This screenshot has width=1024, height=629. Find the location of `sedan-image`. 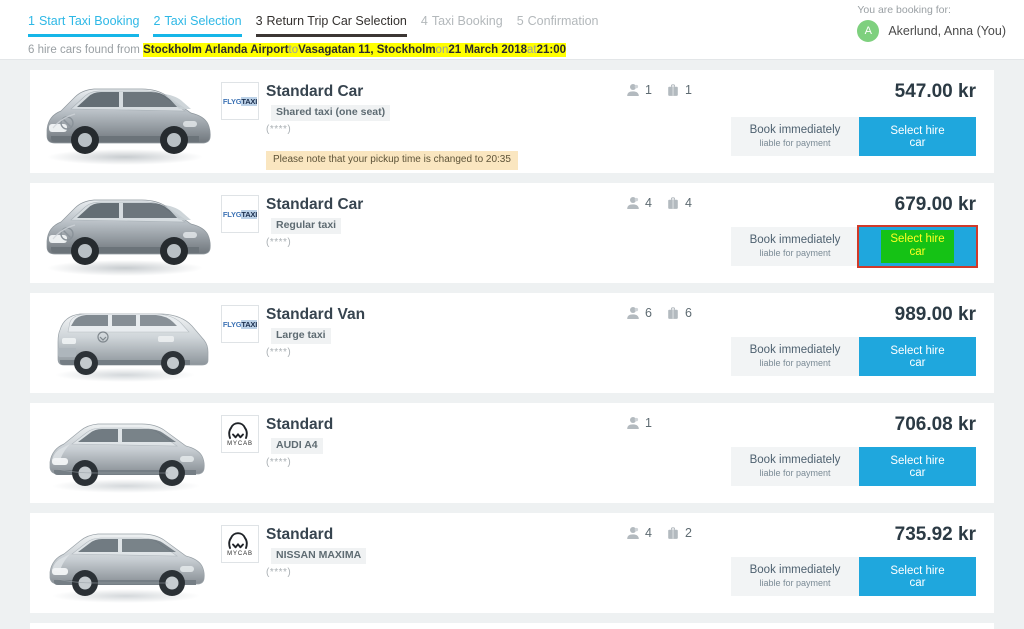

sedan-image is located at coordinates (127, 458).